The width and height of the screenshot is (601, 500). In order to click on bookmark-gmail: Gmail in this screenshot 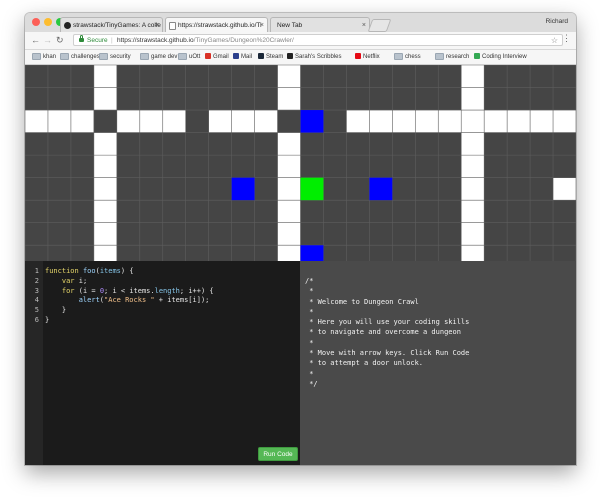, I will do `click(217, 57)`.